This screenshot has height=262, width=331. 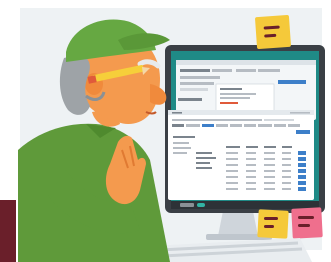 What do you see at coordinates (303, 132) in the screenshot?
I see `front-window-button` at bounding box center [303, 132].